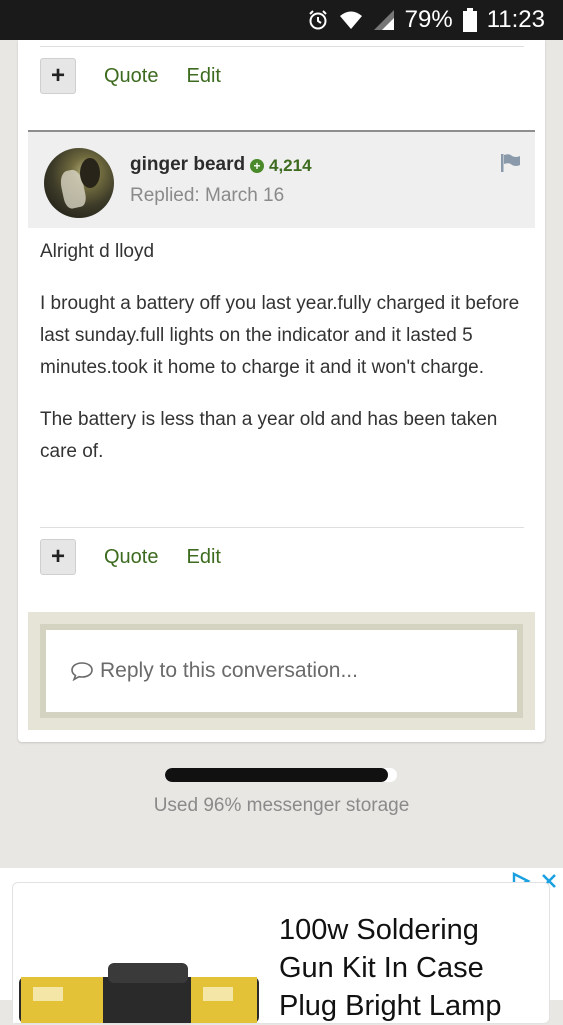  I want to click on post-actions-top: + Quote Edit, so click(130, 76).